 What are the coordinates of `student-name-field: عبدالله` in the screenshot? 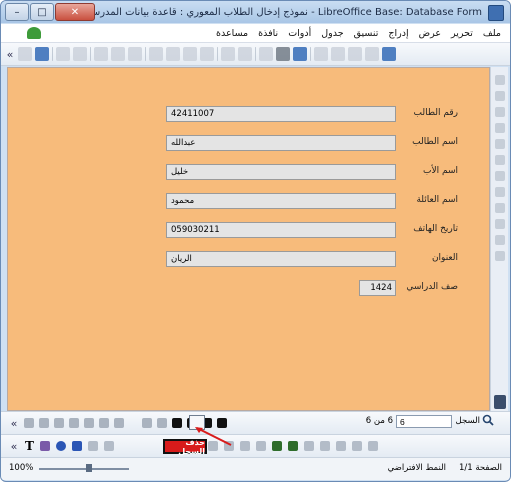 It's located at (281, 143).